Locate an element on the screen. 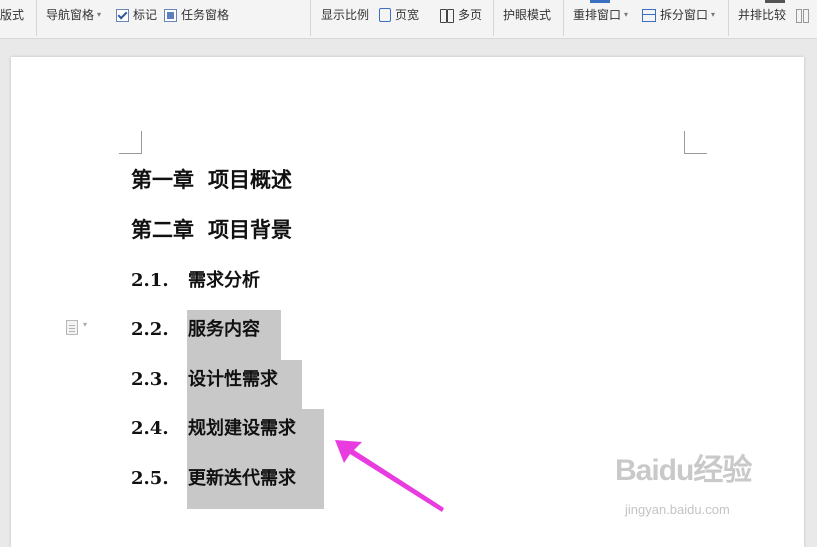 This screenshot has height=547, width=817. split-window-icon is located at coordinates (649, 15).